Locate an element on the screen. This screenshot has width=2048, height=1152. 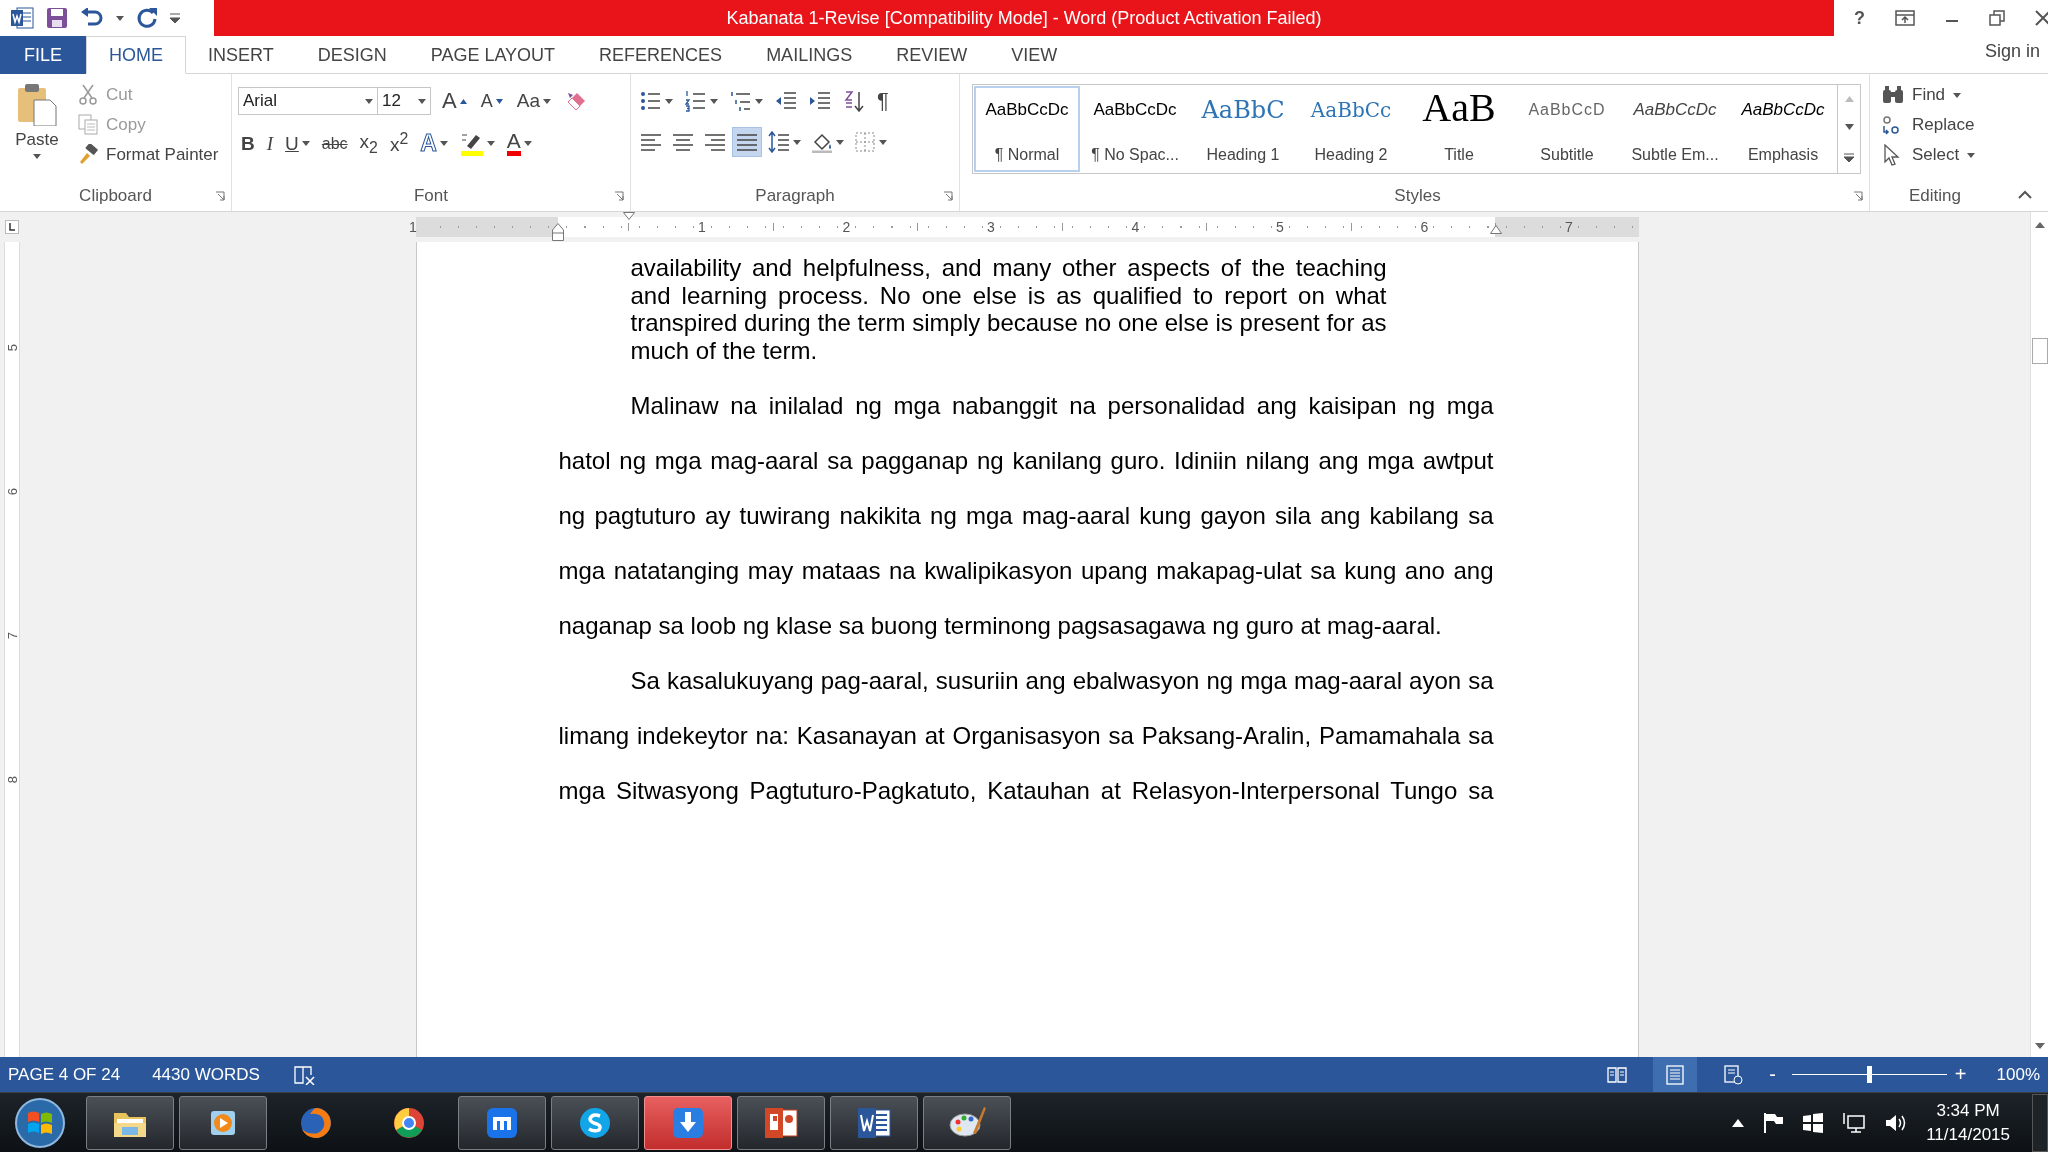
start-button is located at coordinates (40, 1122).